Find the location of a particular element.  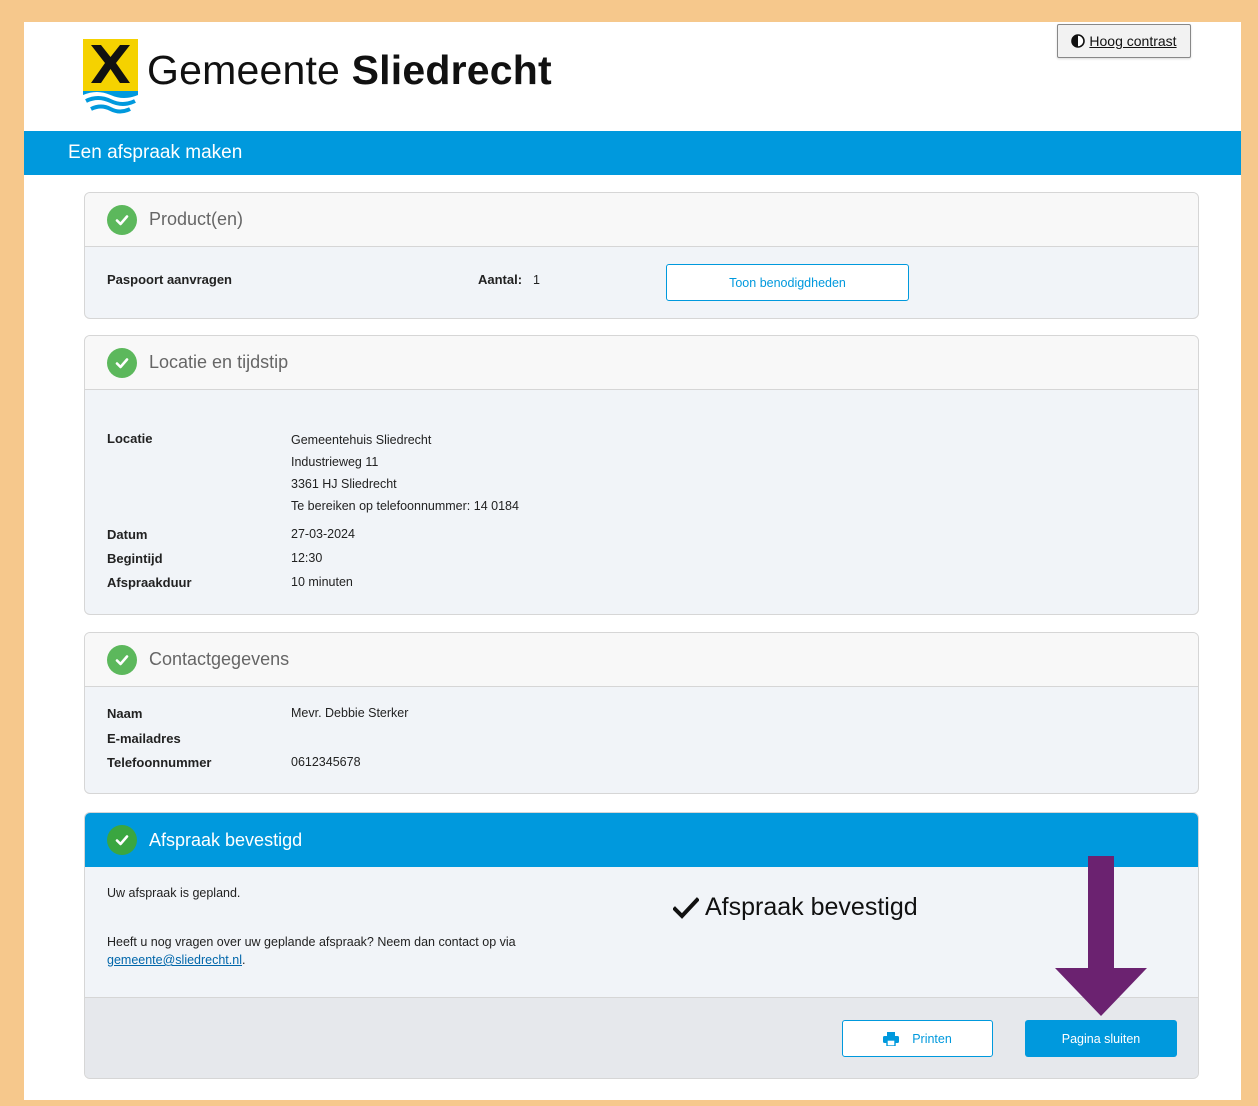

name-value: Mevr. Debbie Sterker is located at coordinates (350, 713).